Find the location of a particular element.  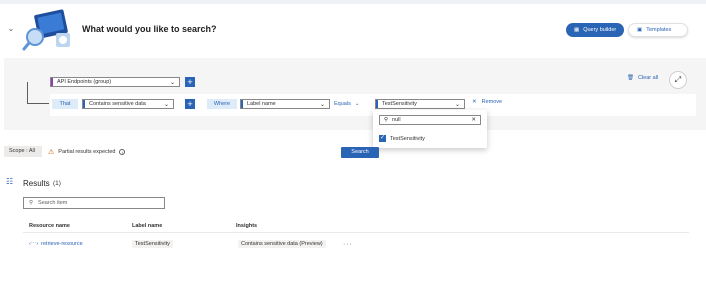

label-cell: TestSensitivity is located at coordinates (152, 244).